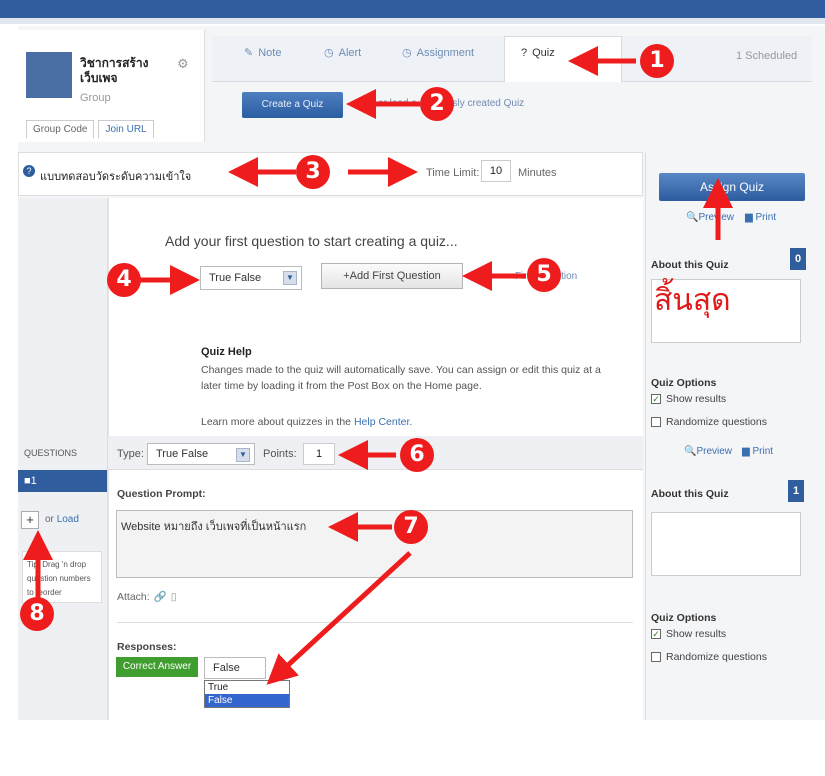 The image size is (825, 776). I want to click on annotation-8: 8, so click(37, 614).